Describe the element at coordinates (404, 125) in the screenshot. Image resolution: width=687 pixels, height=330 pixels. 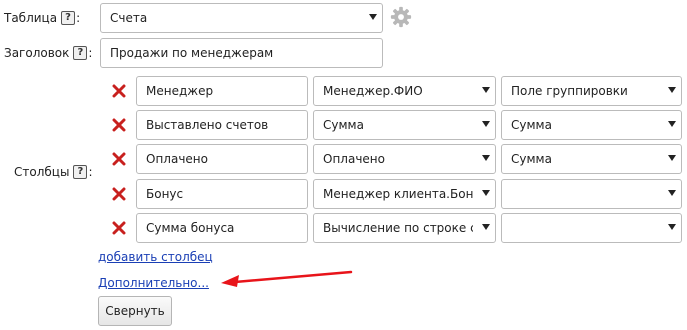
I see `column-field-select: Сумма` at that location.